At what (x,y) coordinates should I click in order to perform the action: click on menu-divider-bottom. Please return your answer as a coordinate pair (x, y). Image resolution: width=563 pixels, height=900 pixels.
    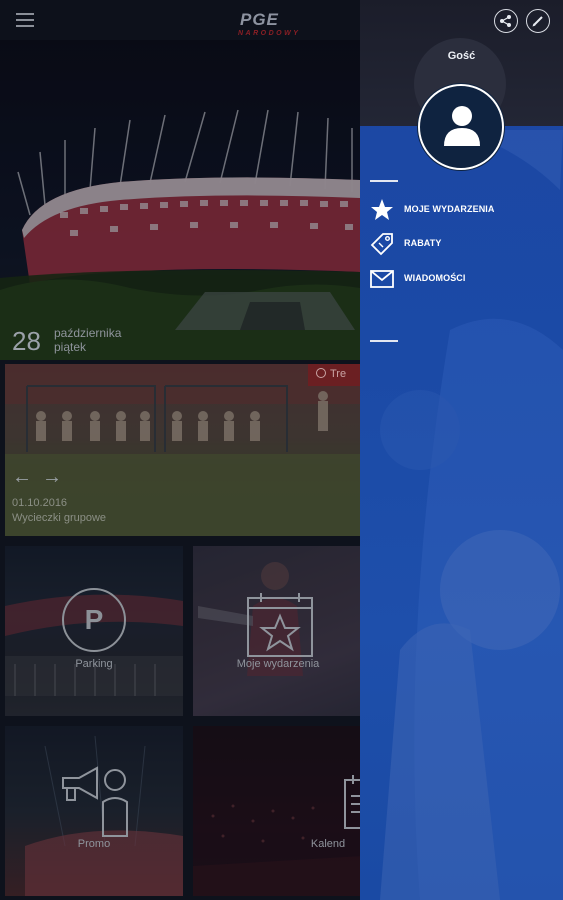
    Looking at the image, I should click on (384, 341).